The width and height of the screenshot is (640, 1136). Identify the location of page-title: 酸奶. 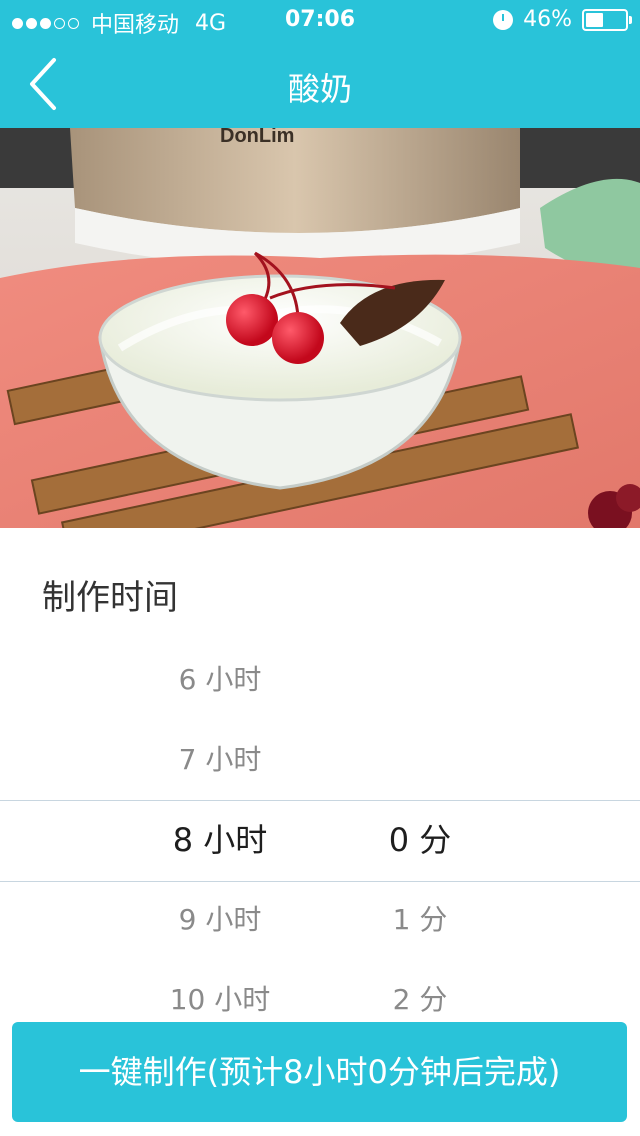
(319, 89).